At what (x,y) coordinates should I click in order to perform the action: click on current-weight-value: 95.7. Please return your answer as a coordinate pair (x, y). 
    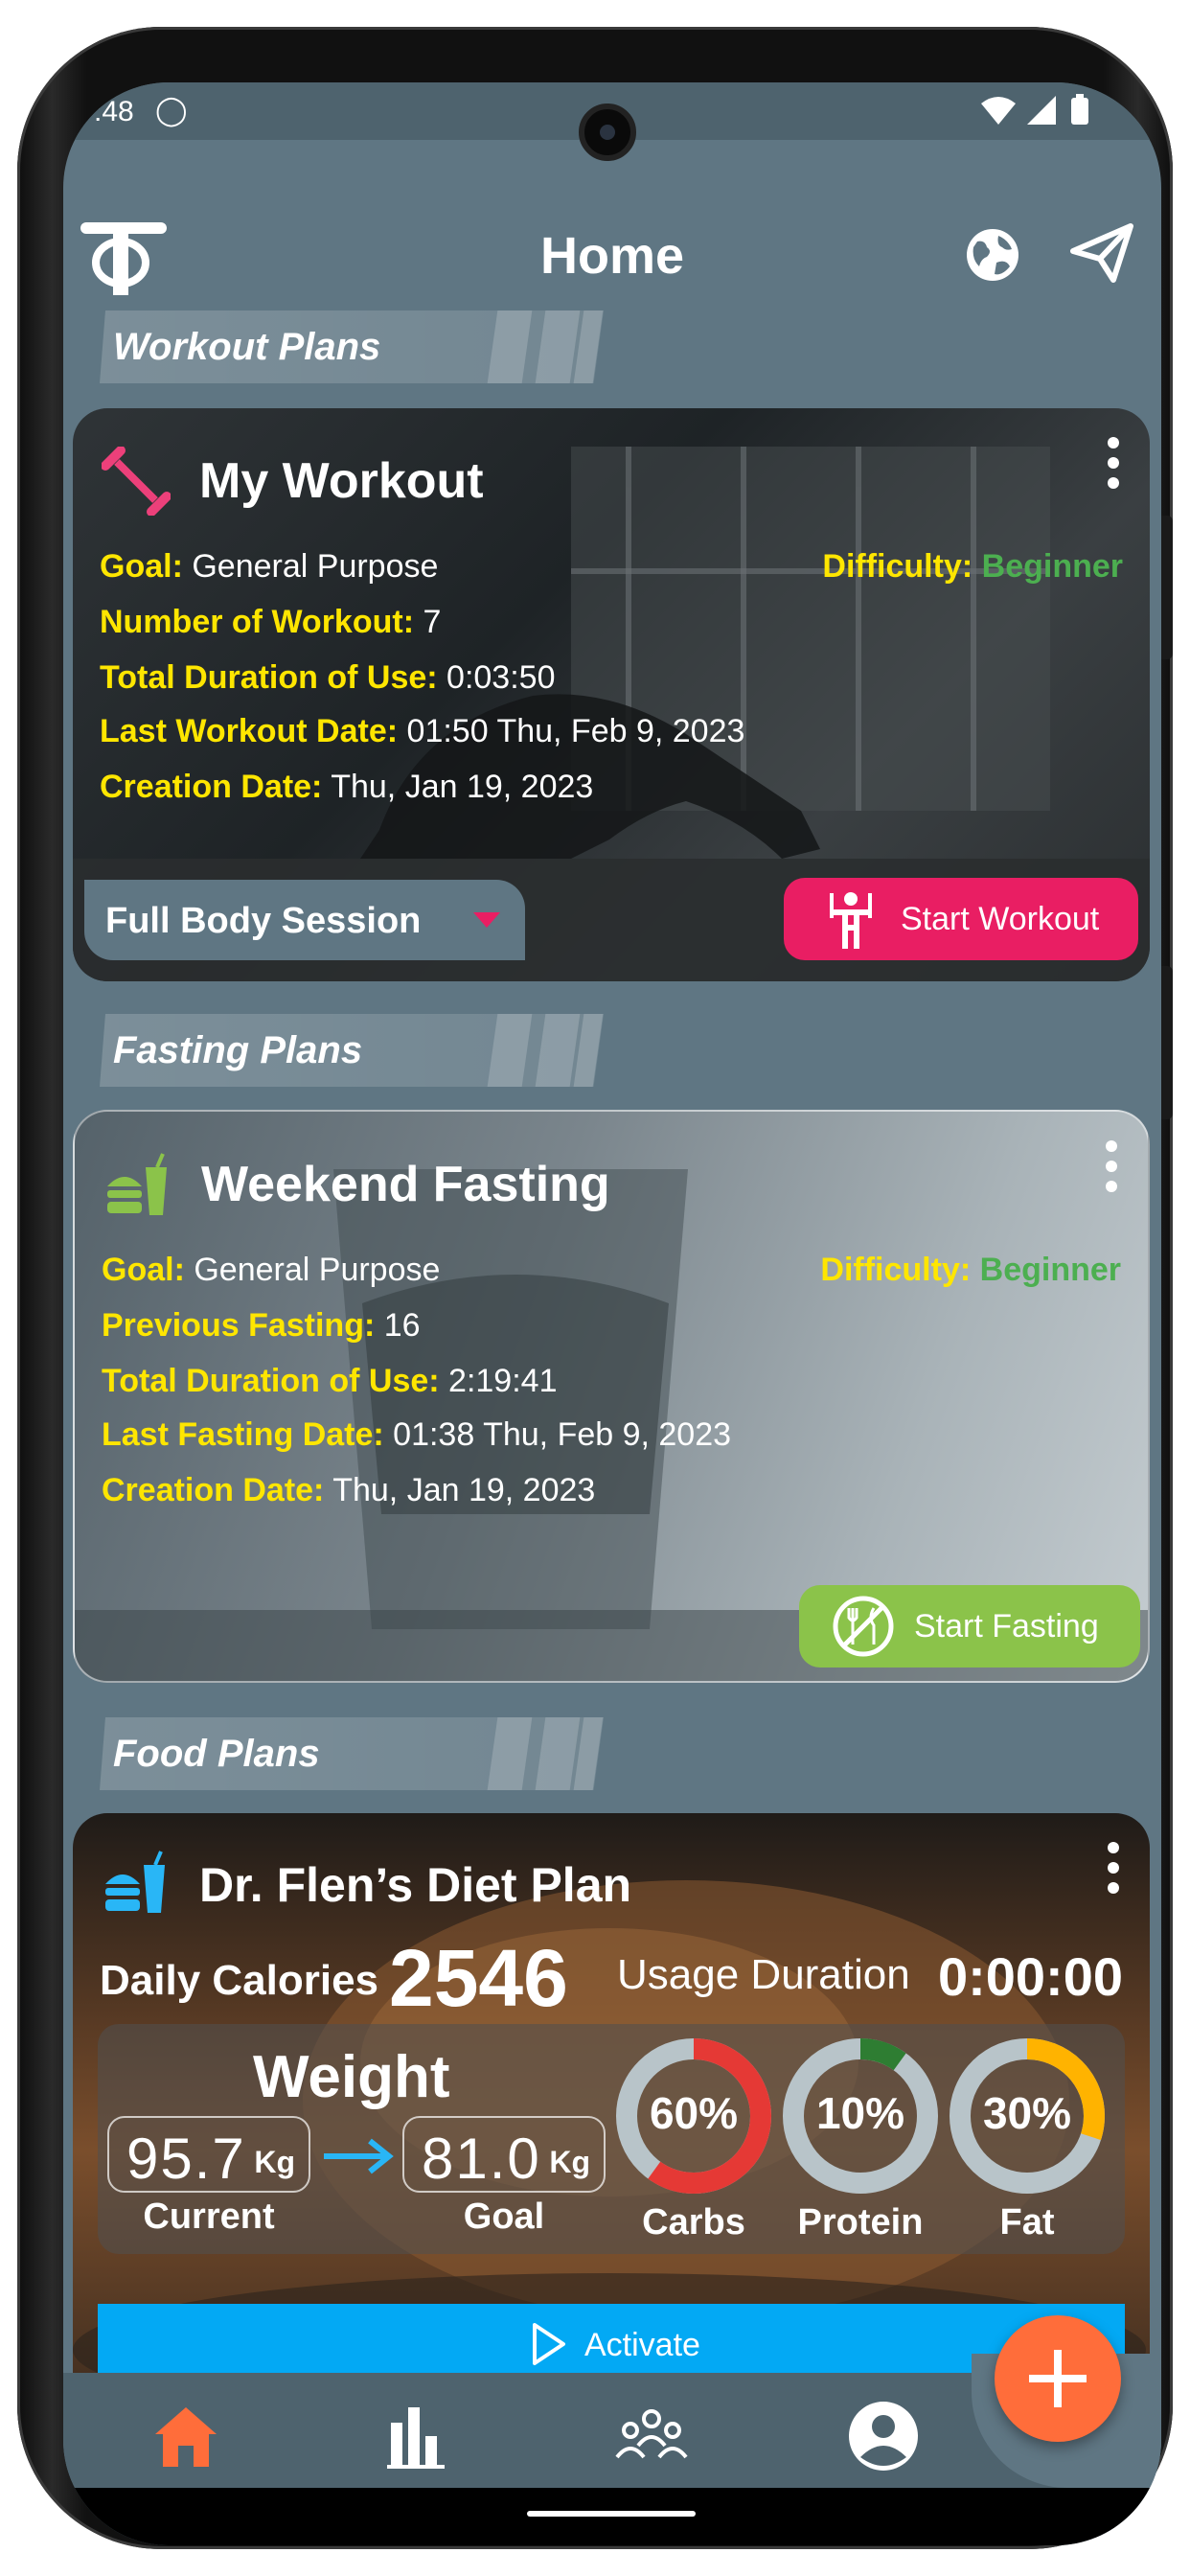
    Looking at the image, I should click on (186, 2159).